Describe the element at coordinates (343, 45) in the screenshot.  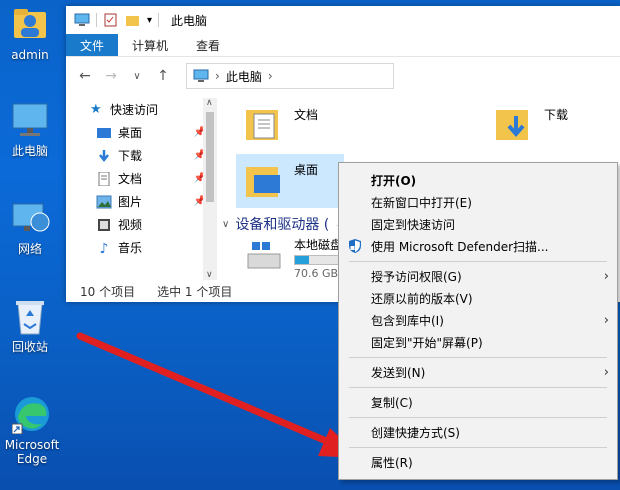
I see `ribbon-tabs: 文件 计算机 查看` at that location.